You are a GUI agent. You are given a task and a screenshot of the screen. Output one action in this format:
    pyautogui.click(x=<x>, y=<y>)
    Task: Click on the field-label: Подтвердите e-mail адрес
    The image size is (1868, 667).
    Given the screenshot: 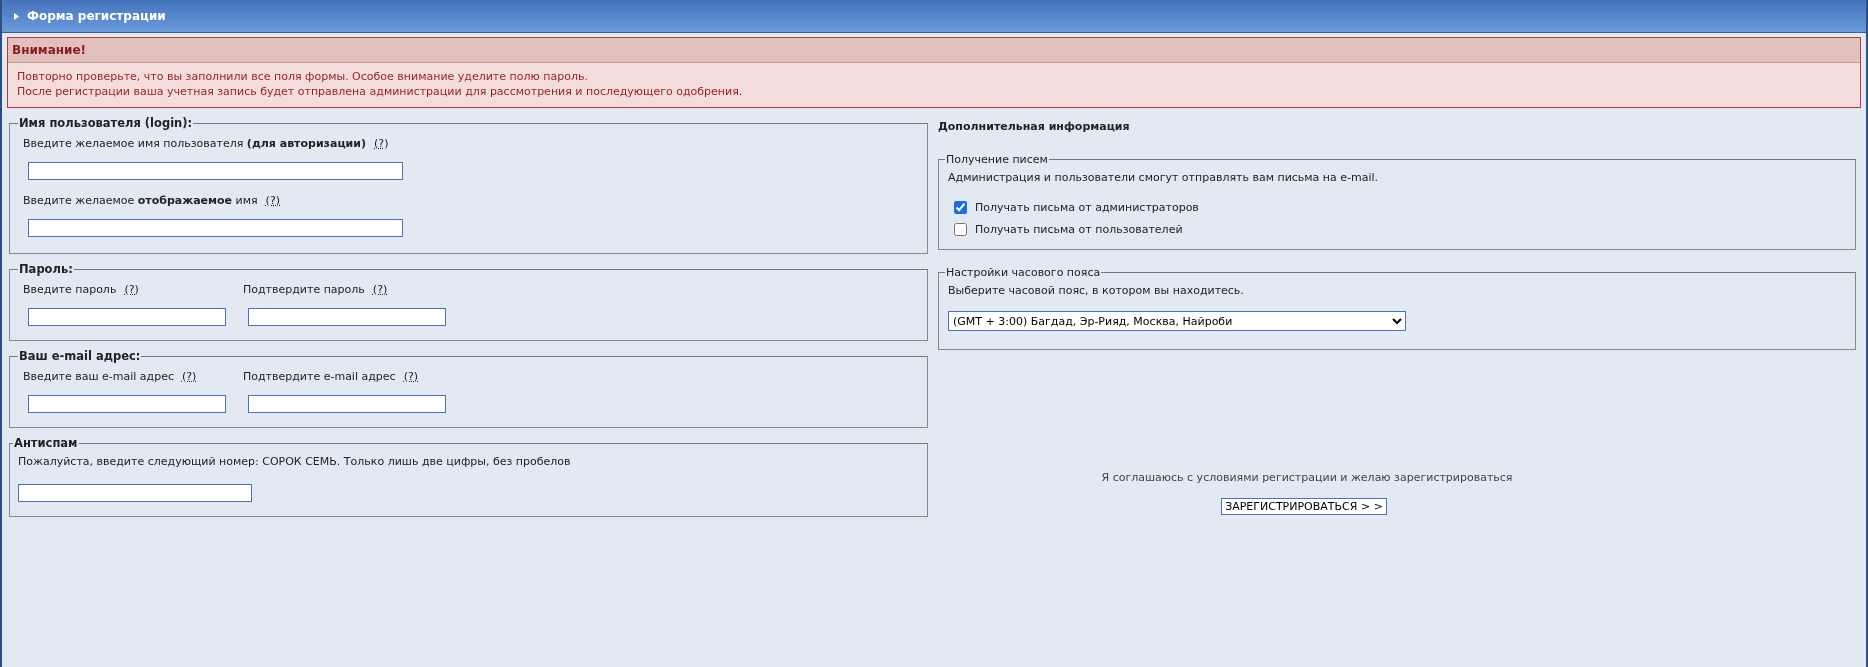 What is the action you would take?
    pyautogui.click(x=319, y=377)
    